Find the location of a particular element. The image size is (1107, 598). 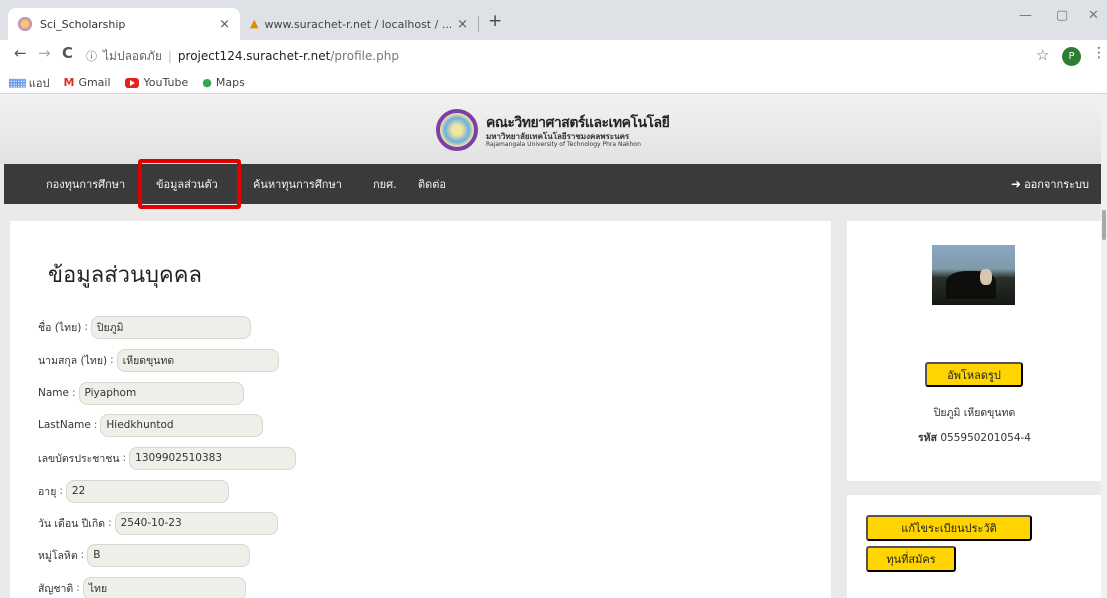

field-blood-type: หมู่โลหิต: B is located at coordinates (144, 555).